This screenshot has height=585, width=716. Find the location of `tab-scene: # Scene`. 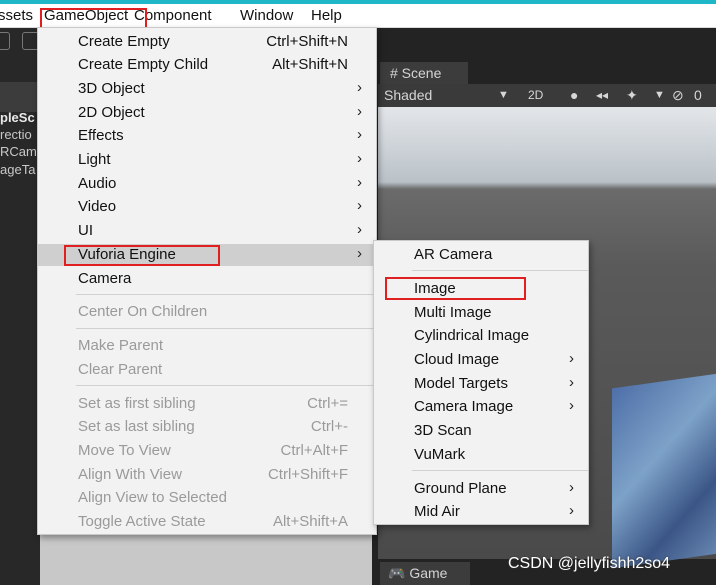

tab-scene: # Scene is located at coordinates (424, 73).